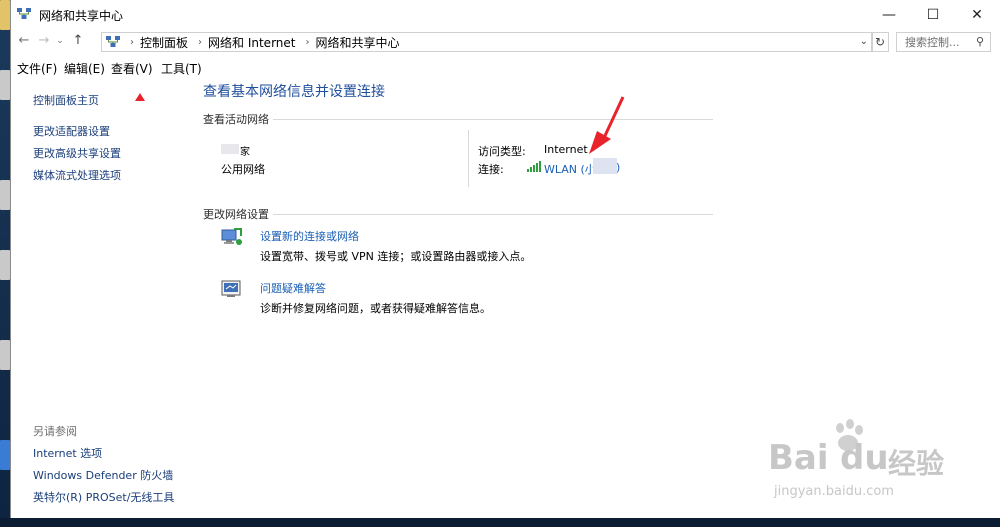  What do you see at coordinates (66, 100) in the screenshot?
I see `control-panel-home-link: 控制面板主页` at bounding box center [66, 100].